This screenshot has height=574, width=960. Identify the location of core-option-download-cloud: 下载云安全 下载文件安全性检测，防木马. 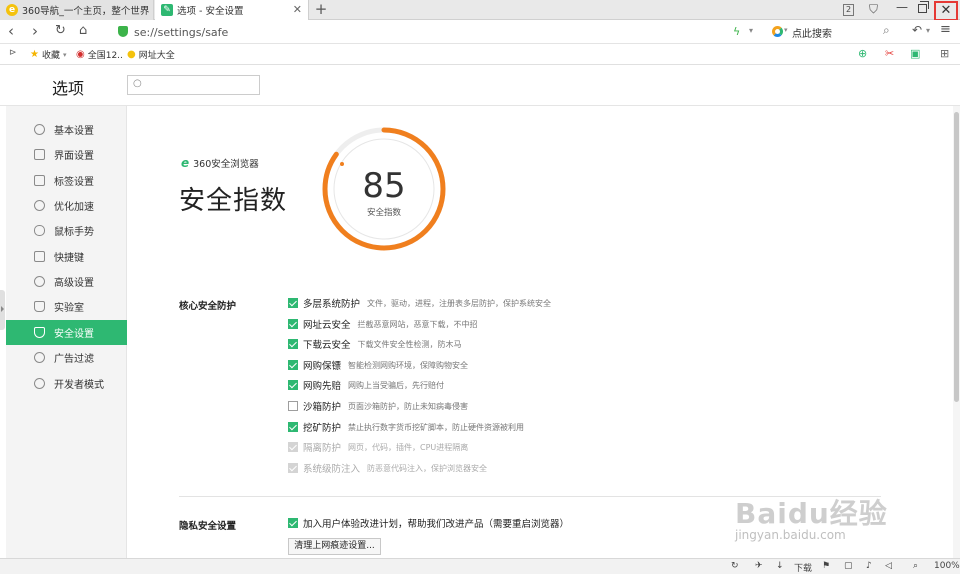
(375, 344).